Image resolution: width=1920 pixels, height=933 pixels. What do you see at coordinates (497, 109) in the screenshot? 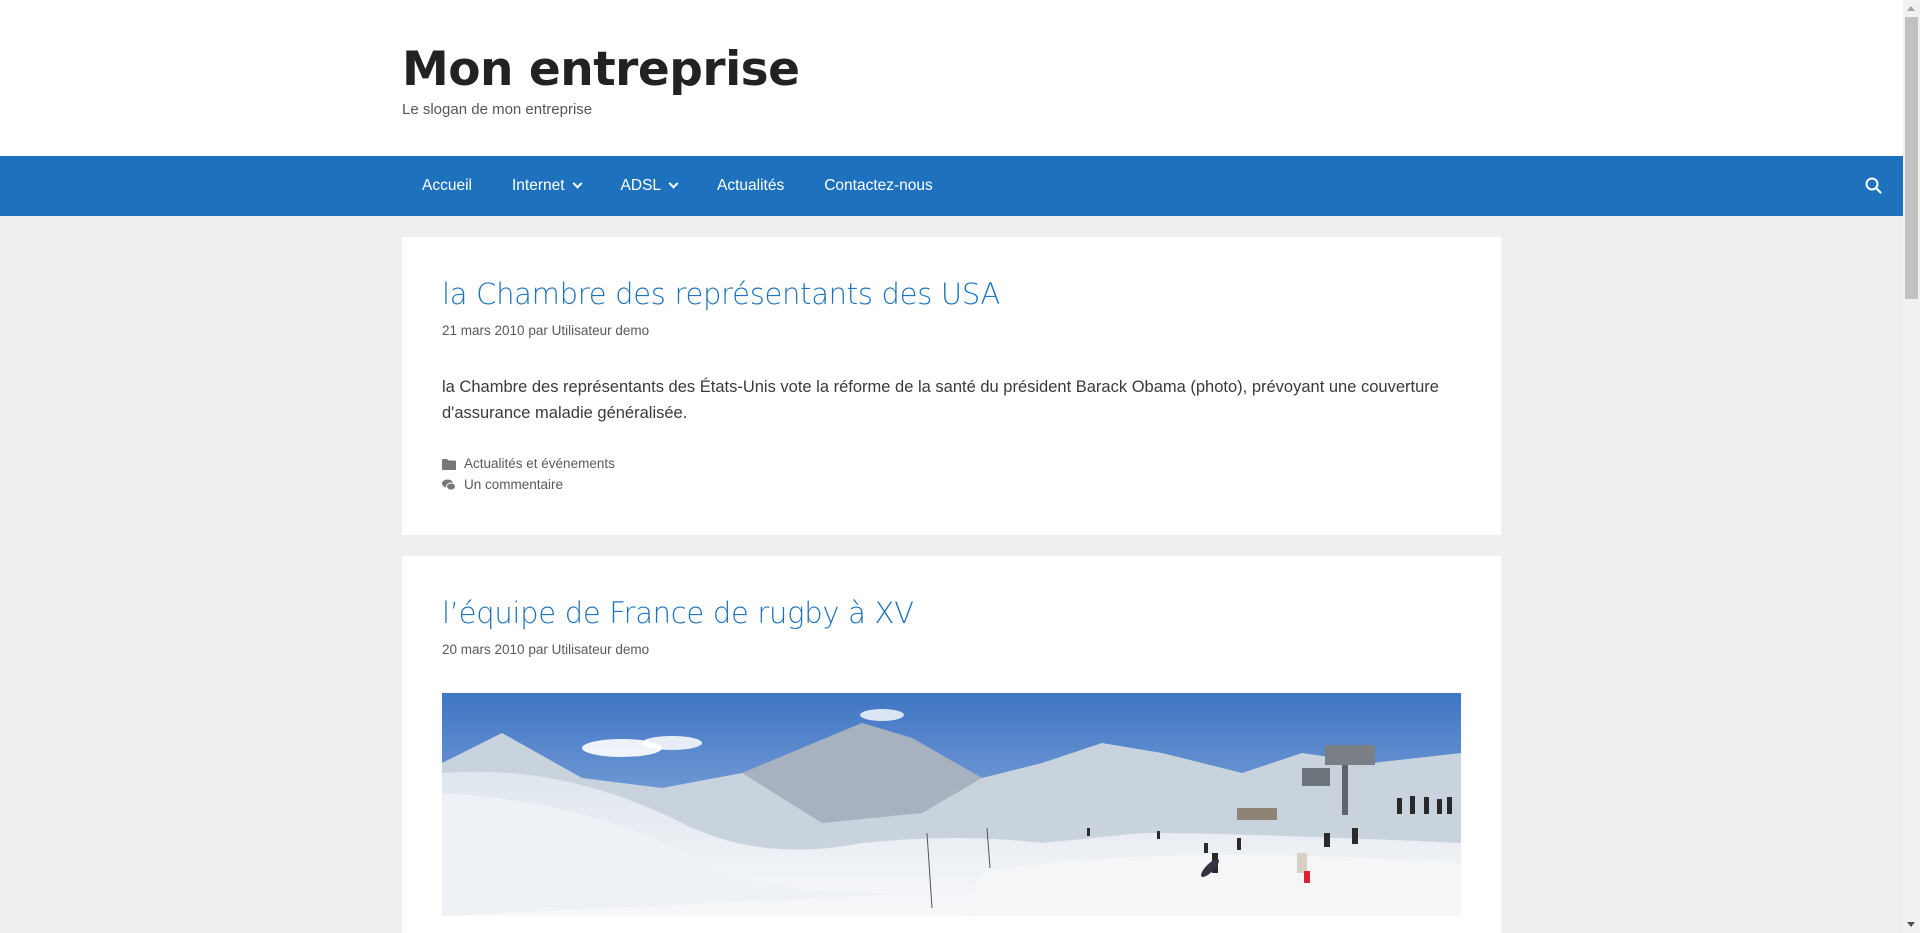
I see `site-slogan: Le slogan de mon entreprise` at bounding box center [497, 109].